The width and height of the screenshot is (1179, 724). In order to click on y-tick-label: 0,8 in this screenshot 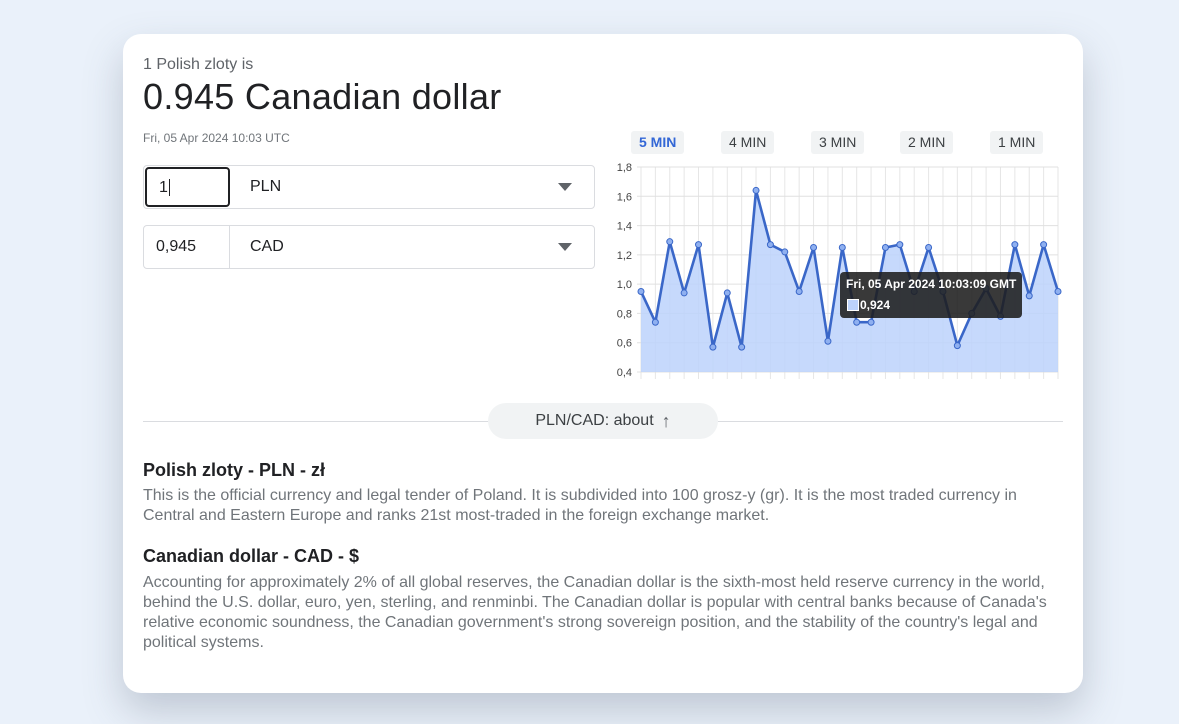, I will do `click(624, 314)`.